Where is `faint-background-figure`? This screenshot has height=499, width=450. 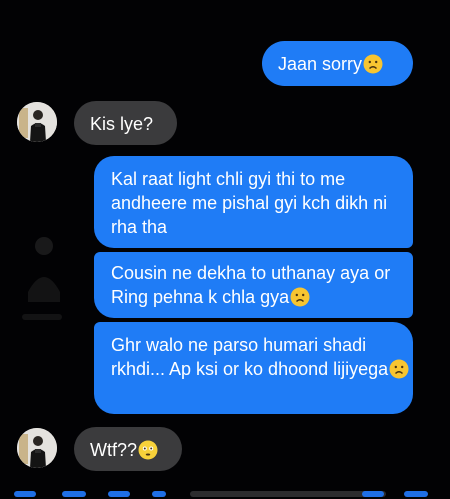
faint-background-figure is located at coordinates (42, 278).